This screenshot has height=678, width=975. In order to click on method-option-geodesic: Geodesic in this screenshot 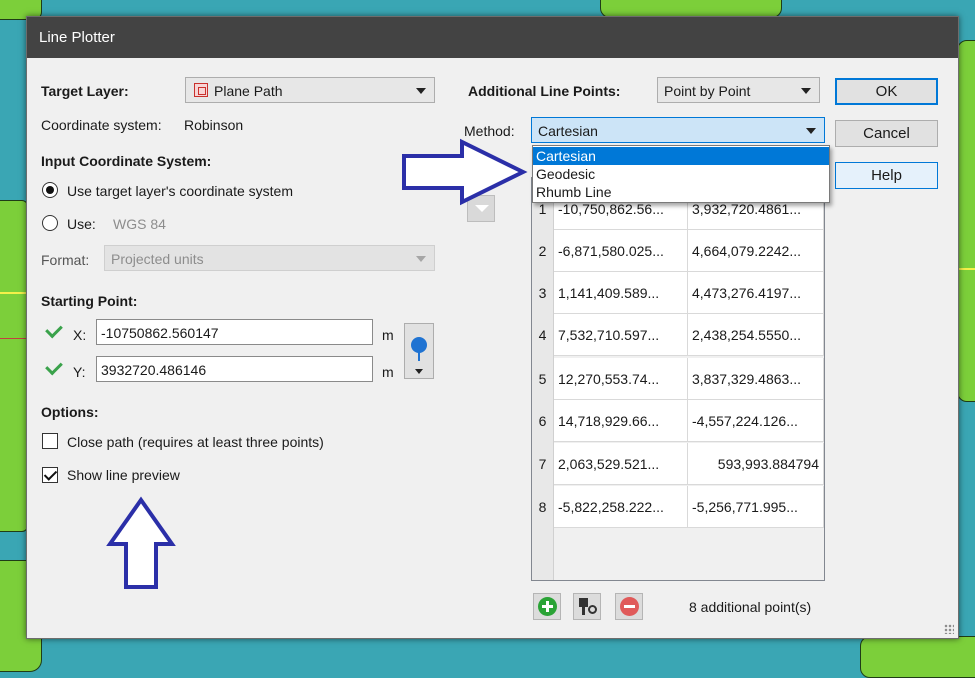, I will do `click(681, 174)`.